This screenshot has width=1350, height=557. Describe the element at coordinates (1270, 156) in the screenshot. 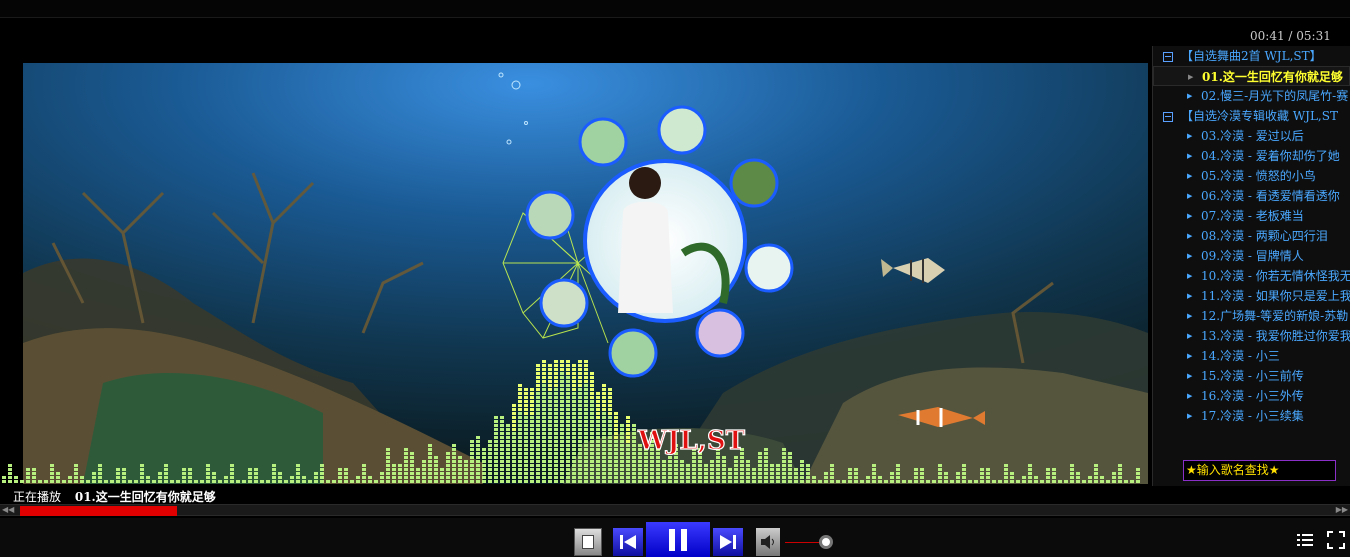

I see `playlist-row-label: 04.冷漠 - 爱着你却伤了她` at that location.